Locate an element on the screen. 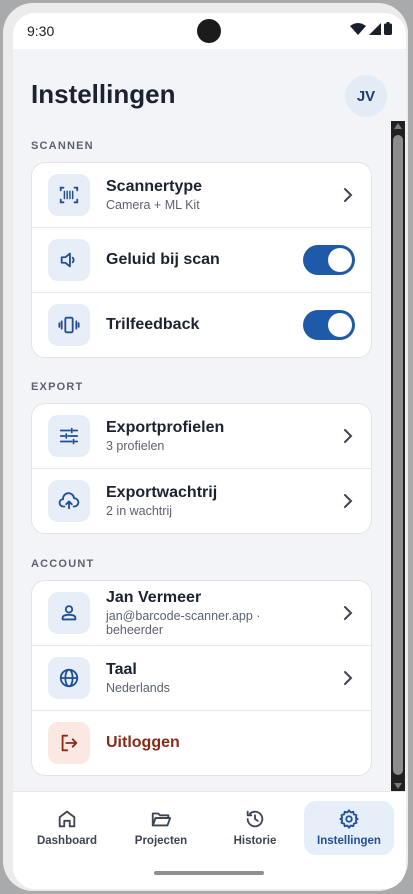 The width and height of the screenshot is (413, 894). wifi-icon is located at coordinates (358, 28).